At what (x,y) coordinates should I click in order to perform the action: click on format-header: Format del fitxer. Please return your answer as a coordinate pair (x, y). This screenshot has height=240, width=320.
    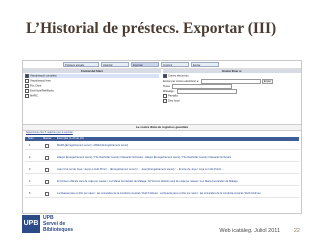
    Looking at the image, I should click on (92, 71).